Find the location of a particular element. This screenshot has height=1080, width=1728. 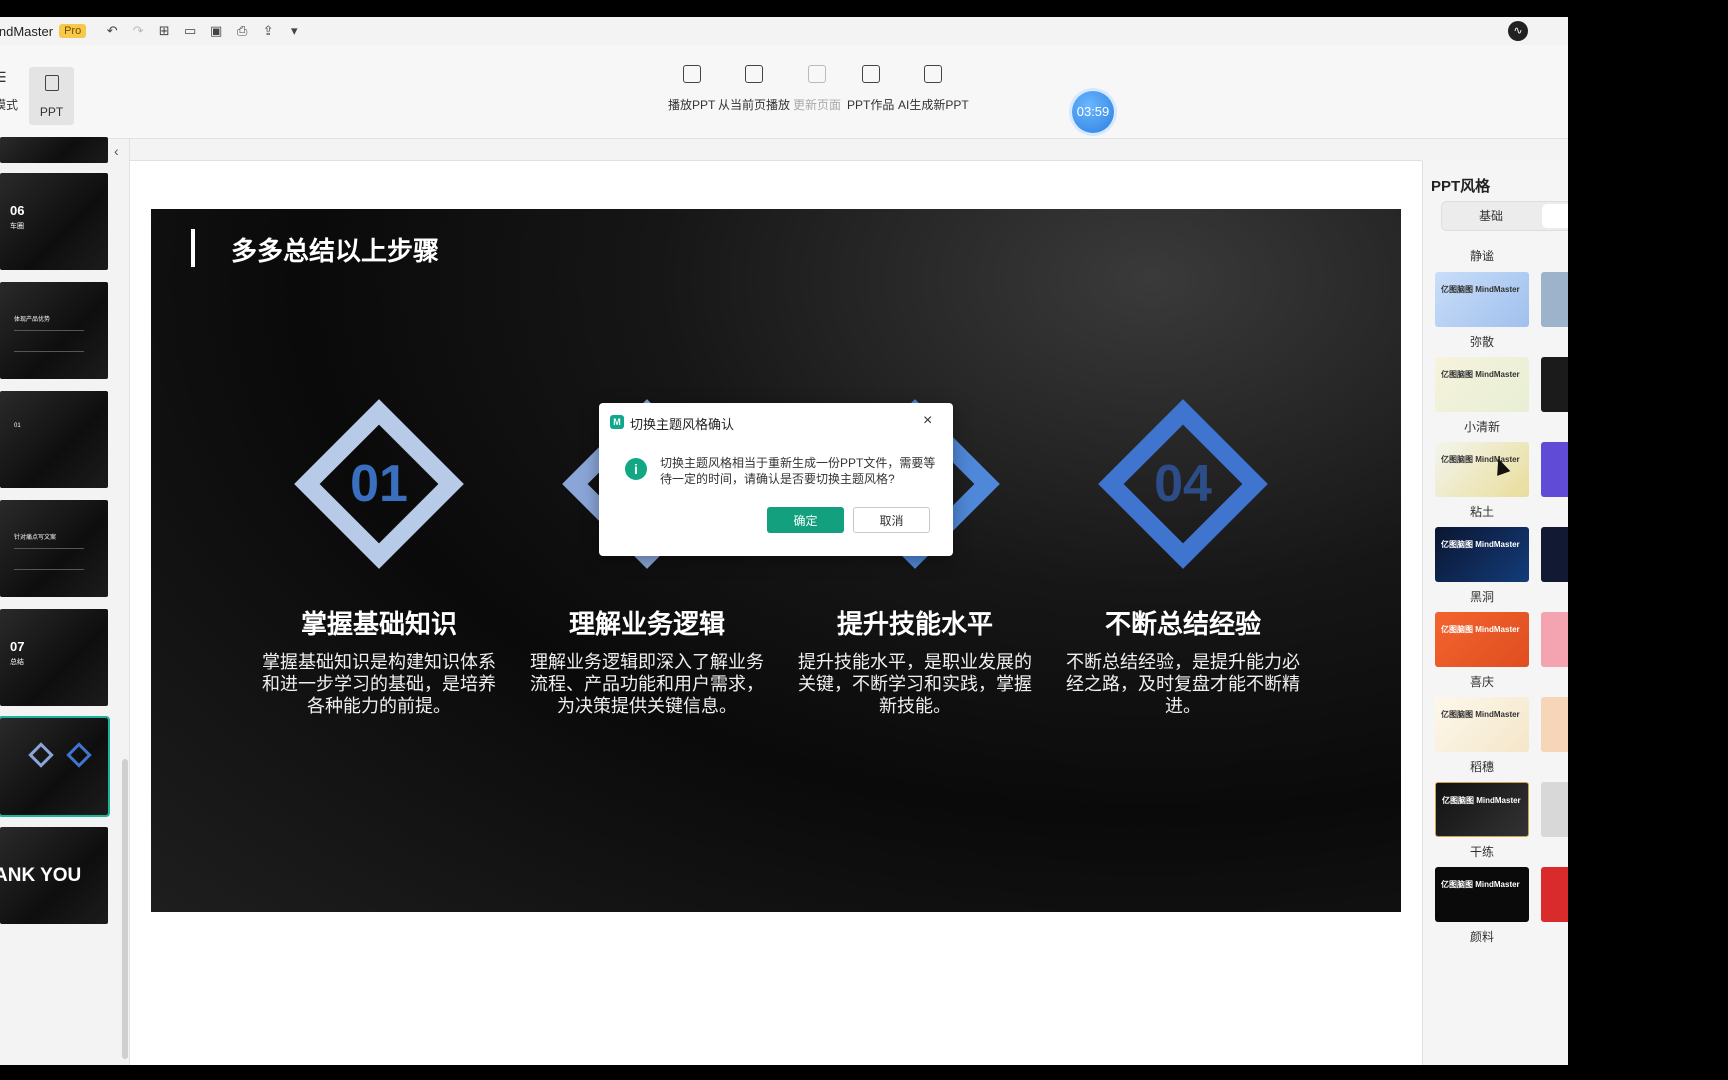

style-card-mist: 亿图脑图 MindMaster is located at coordinates (1482, 299).